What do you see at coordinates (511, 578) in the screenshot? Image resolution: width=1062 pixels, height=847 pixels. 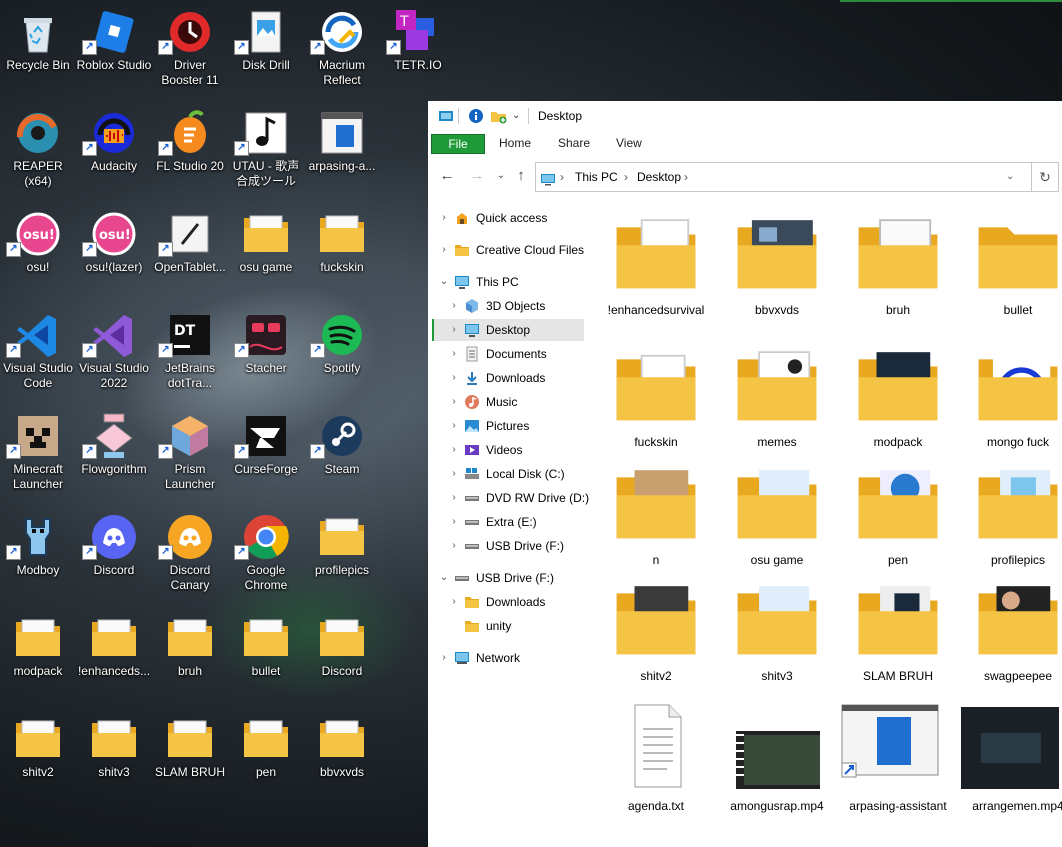 I see `nav-item-usb2: ⌄ USB Drive (F:)` at bounding box center [511, 578].